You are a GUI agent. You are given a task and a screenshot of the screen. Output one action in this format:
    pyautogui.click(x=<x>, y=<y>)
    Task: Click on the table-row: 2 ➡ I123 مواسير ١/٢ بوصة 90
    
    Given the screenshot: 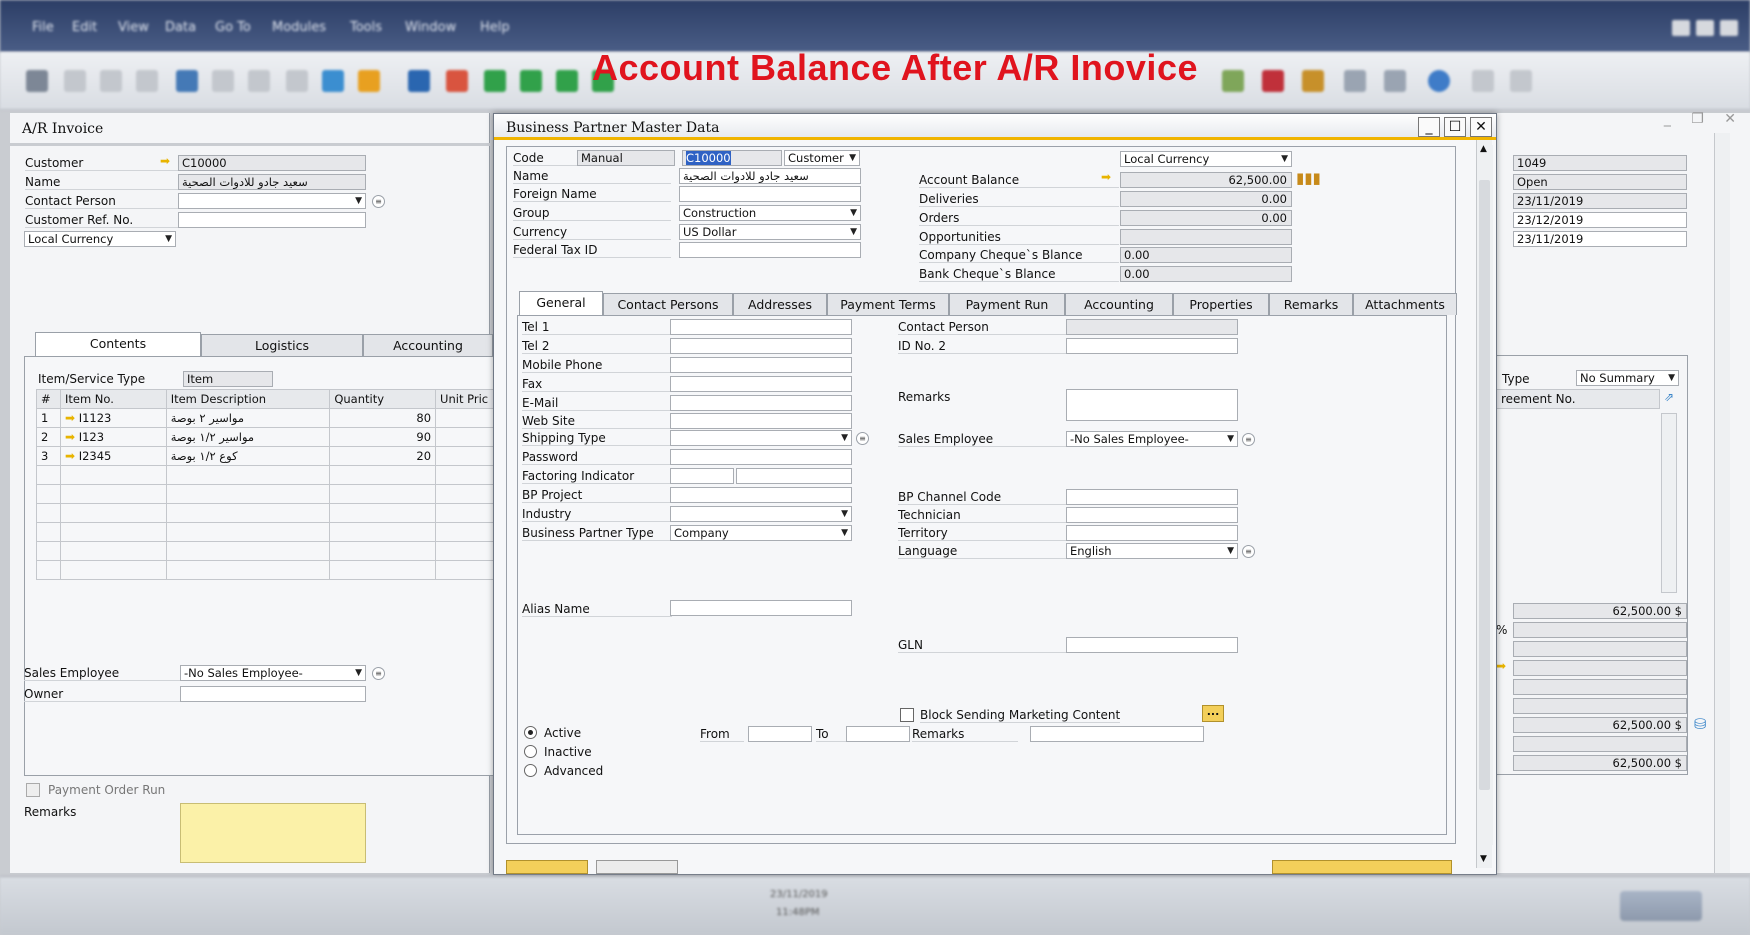 What is the action you would take?
    pyautogui.click(x=271, y=437)
    